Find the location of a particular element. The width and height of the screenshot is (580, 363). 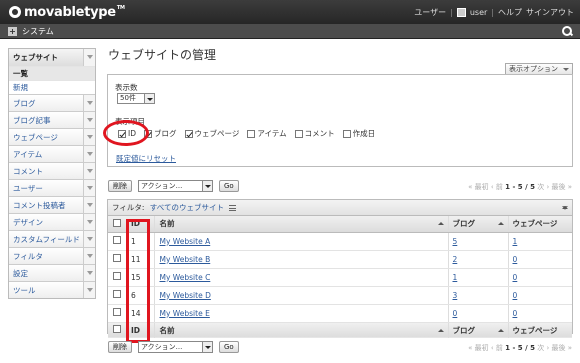

sidebar-item: ウェブサイト is located at coordinates (52, 57).